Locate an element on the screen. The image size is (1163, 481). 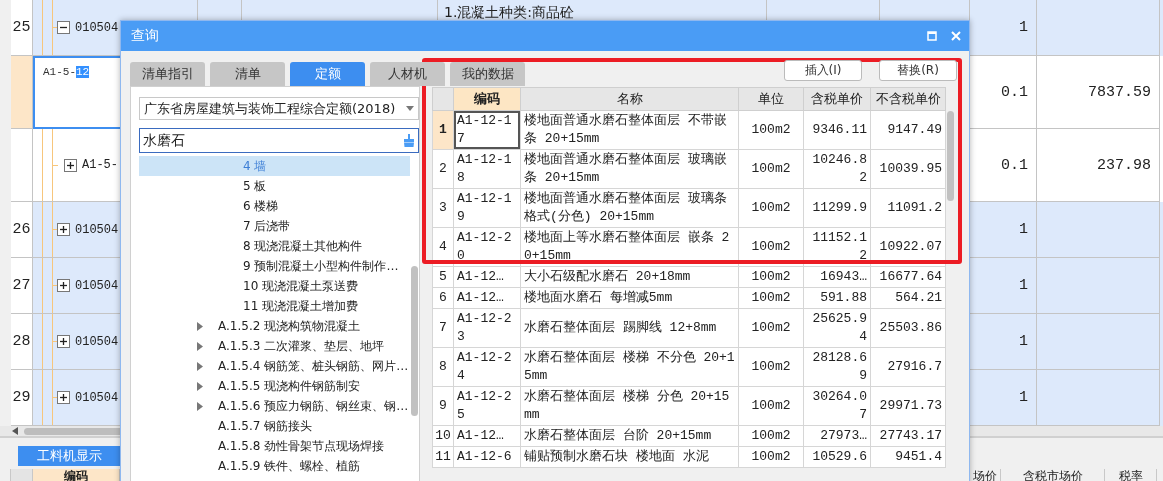
library-dropdown: 广东省房屋建筑与装饰工程综合定额(2018) is located at coordinates (279, 108).